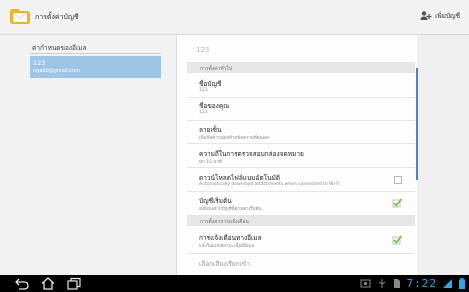 Image resolution: width=469 pixels, height=292 pixels. What do you see at coordinates (39, 63) in the screenshot?
I see `account-name: 123` at bounding box center [39, 63].